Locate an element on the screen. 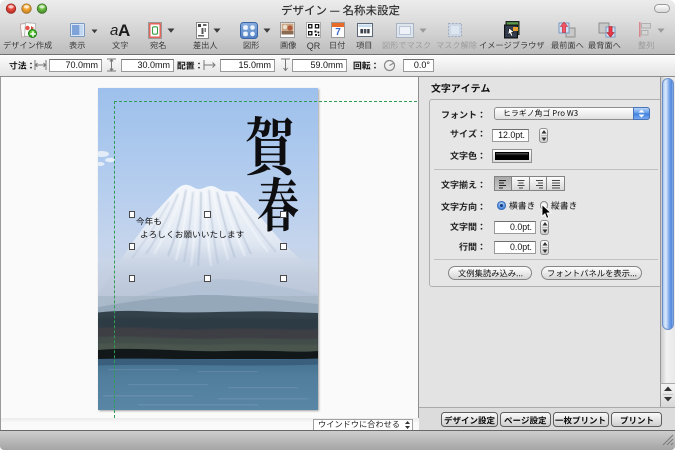 The height and width of the screenshot is (450, 675). svg-text: 7 is located at coordinates (338, 32).